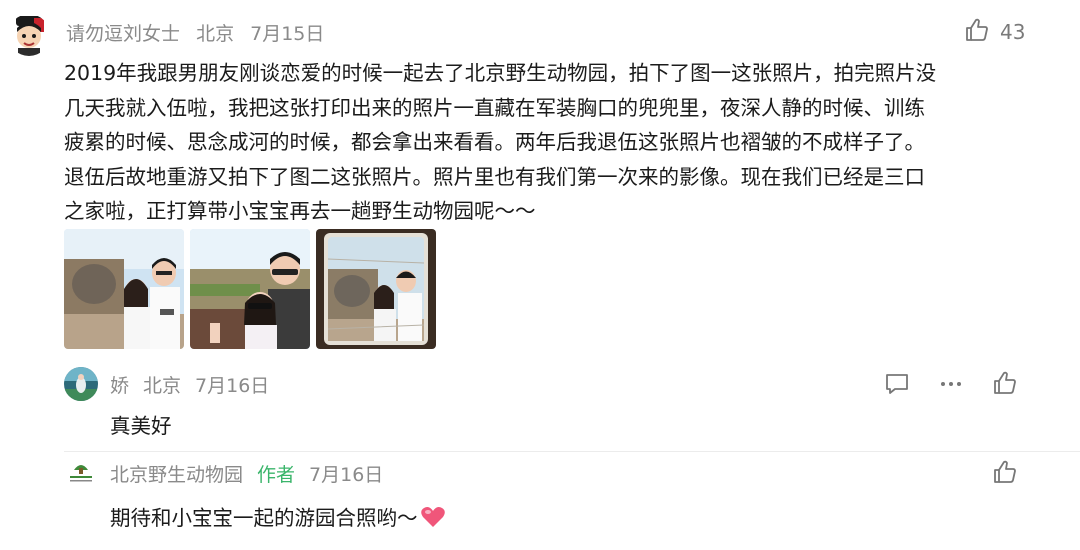 The width and height of the screenshot is (1080, 550). Describe the element at coordinates (141, 426) in the screenshot. I see `reply-text: 真美好` at that location.